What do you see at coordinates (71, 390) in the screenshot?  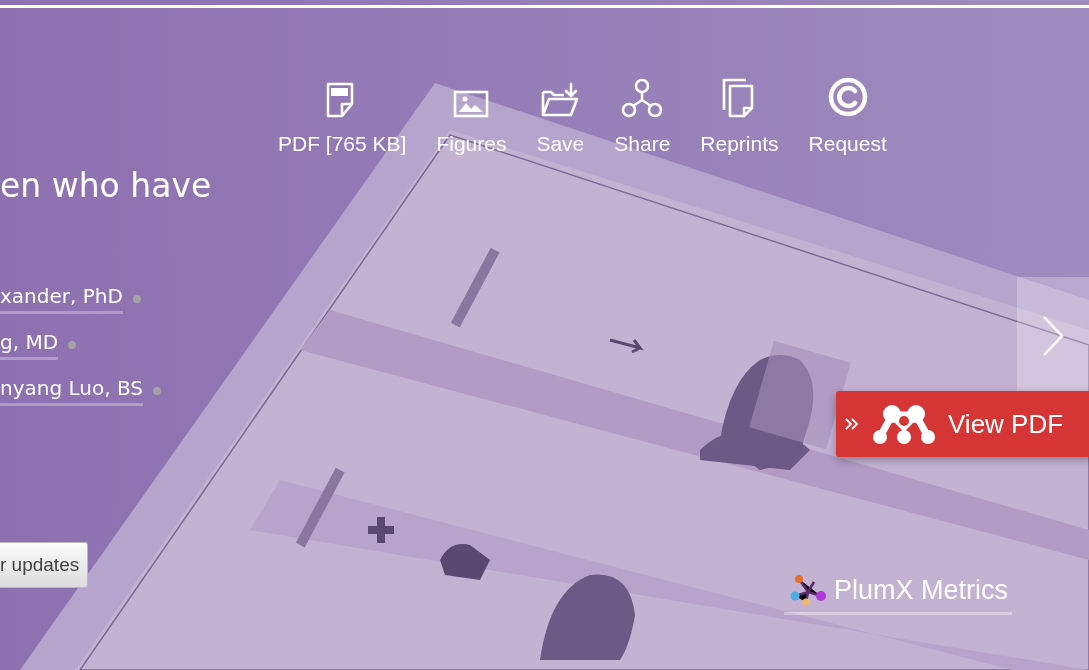 I see `author-link: nyang Luo, BS` at bounding box center [71, 390].